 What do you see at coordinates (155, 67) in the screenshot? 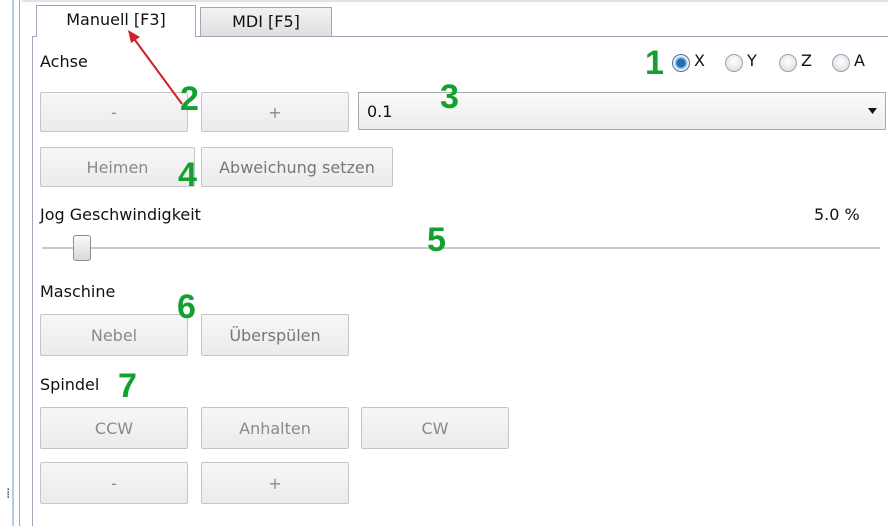
I see `annotation-arrow-icon` at bounding box center [155, 67].